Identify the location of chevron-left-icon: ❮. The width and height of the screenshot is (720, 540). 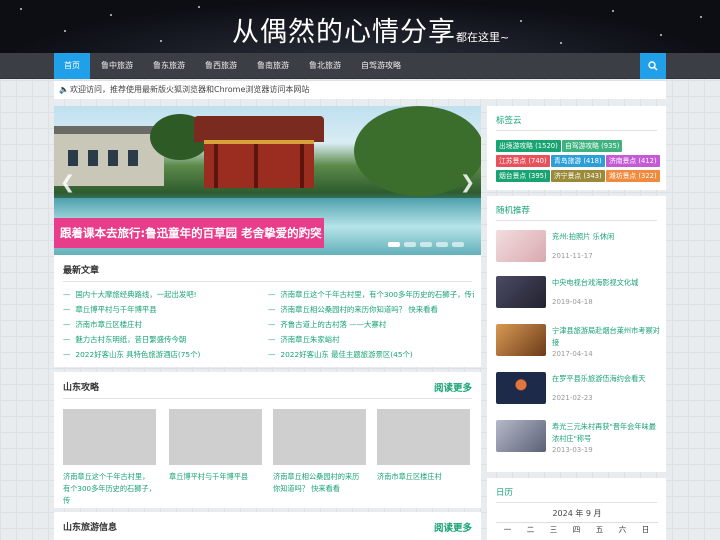
(67, 182).